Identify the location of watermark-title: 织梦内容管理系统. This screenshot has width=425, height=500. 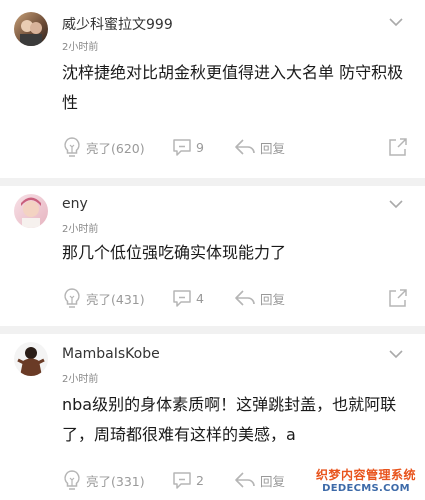
(365, 475).